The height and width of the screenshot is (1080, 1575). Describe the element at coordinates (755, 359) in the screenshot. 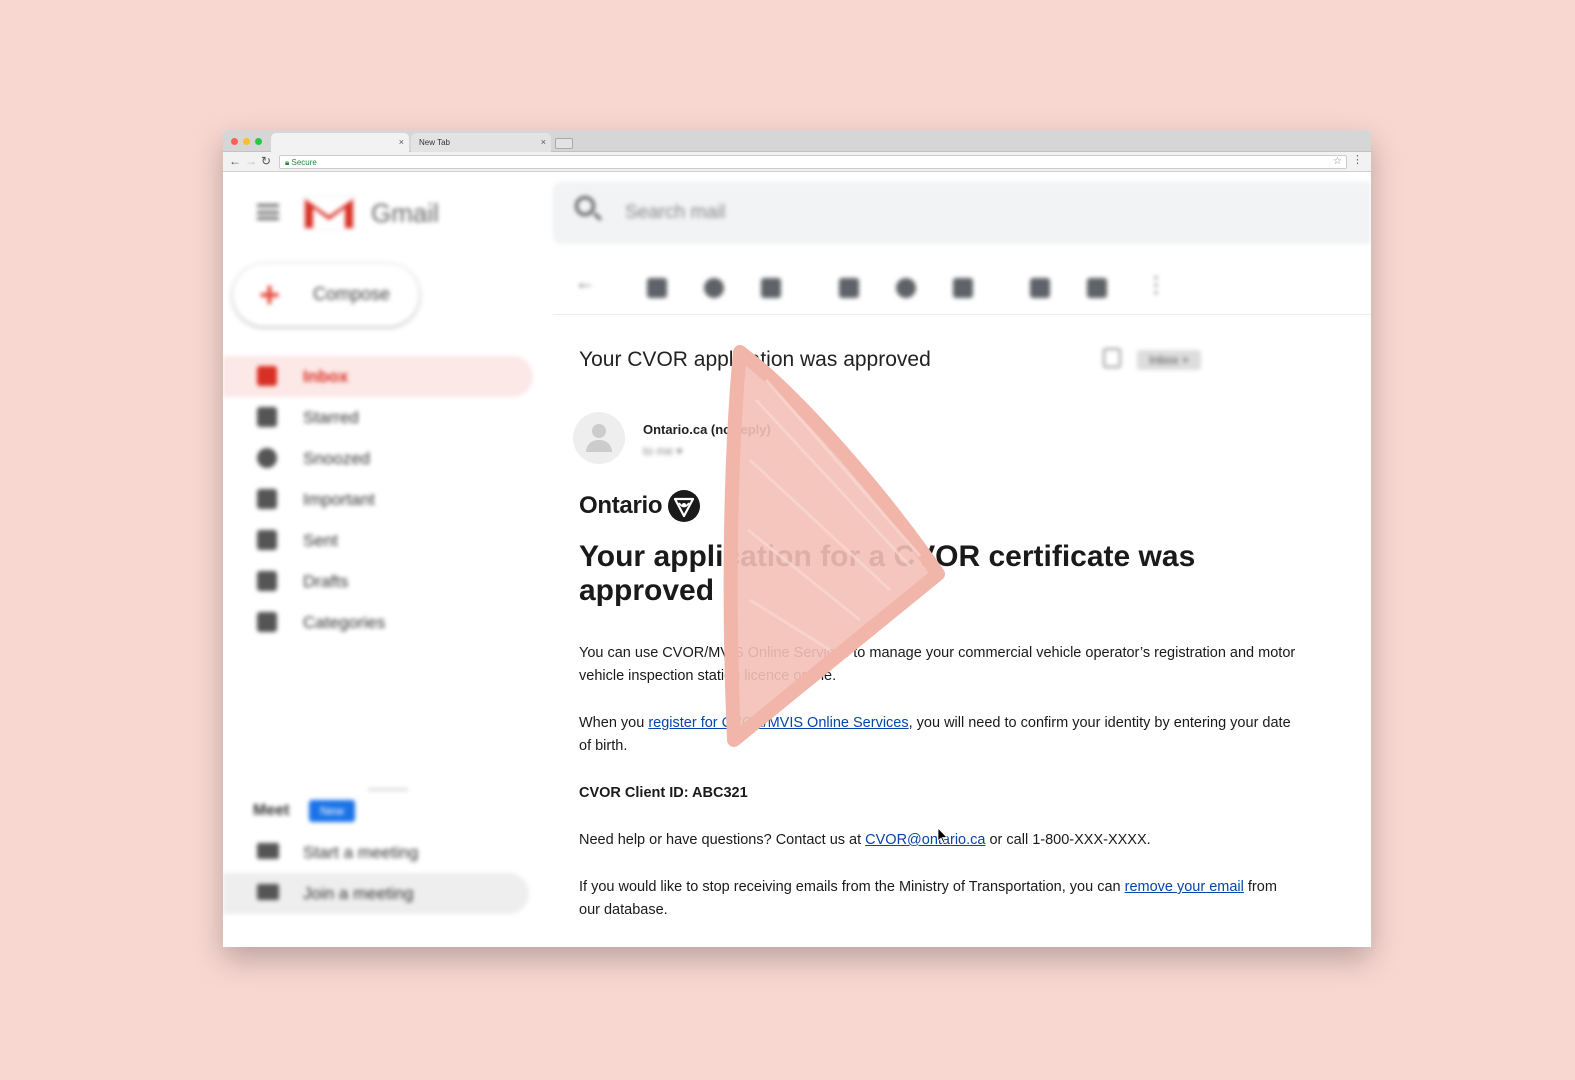

I see `email-subject: Your CVOR application was approved` at that location.